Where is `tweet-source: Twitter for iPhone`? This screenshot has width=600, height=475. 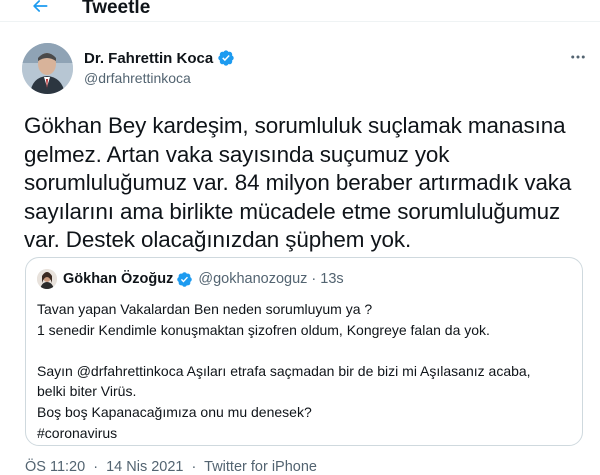
tweet-source: Twitter for iPhone is located at coordinates (260, 467).